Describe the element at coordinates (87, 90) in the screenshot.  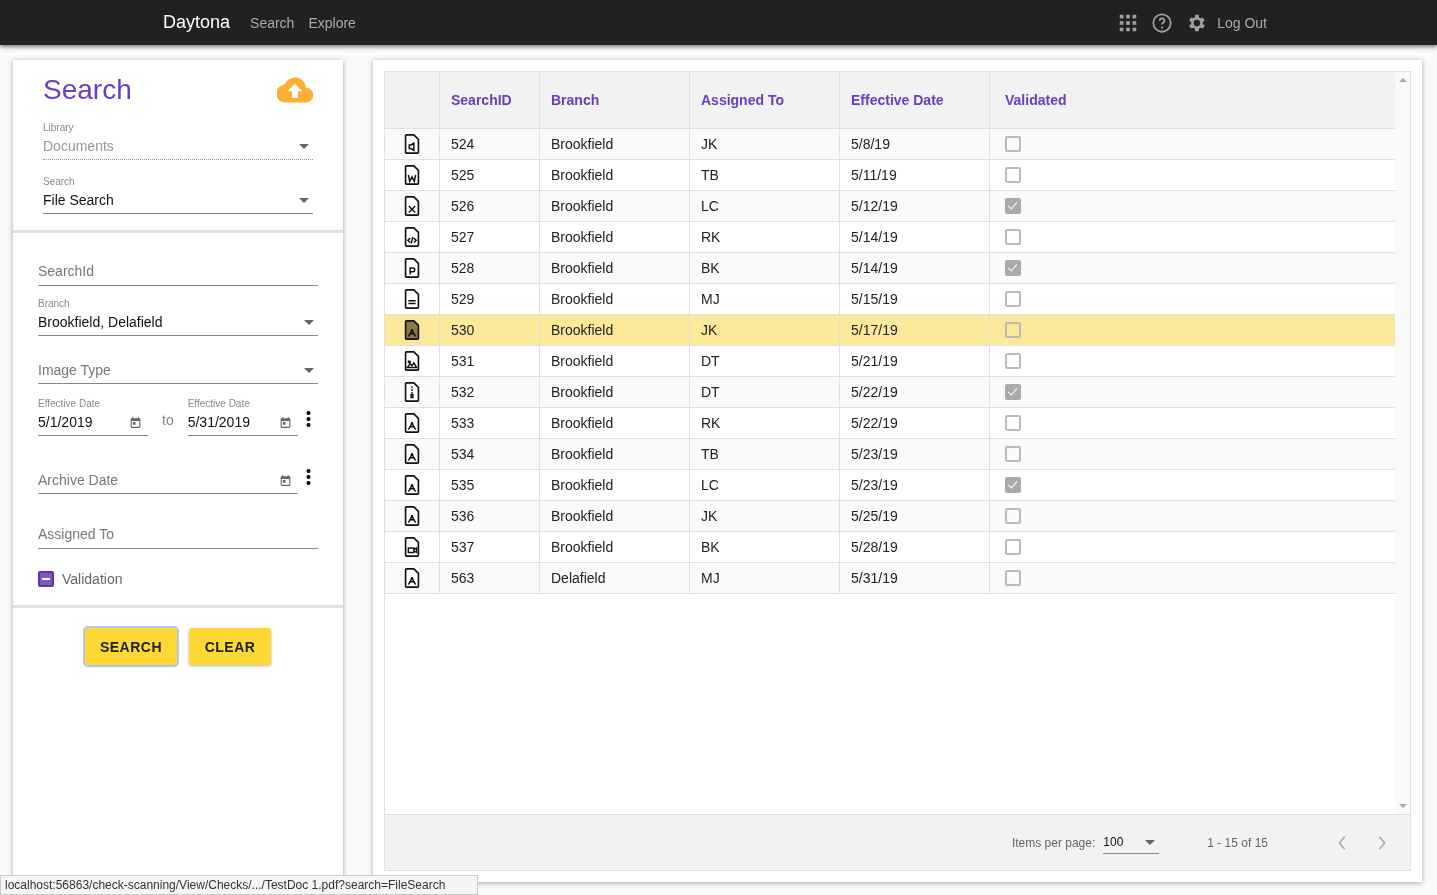
I see `panel-title: Search` at that location.